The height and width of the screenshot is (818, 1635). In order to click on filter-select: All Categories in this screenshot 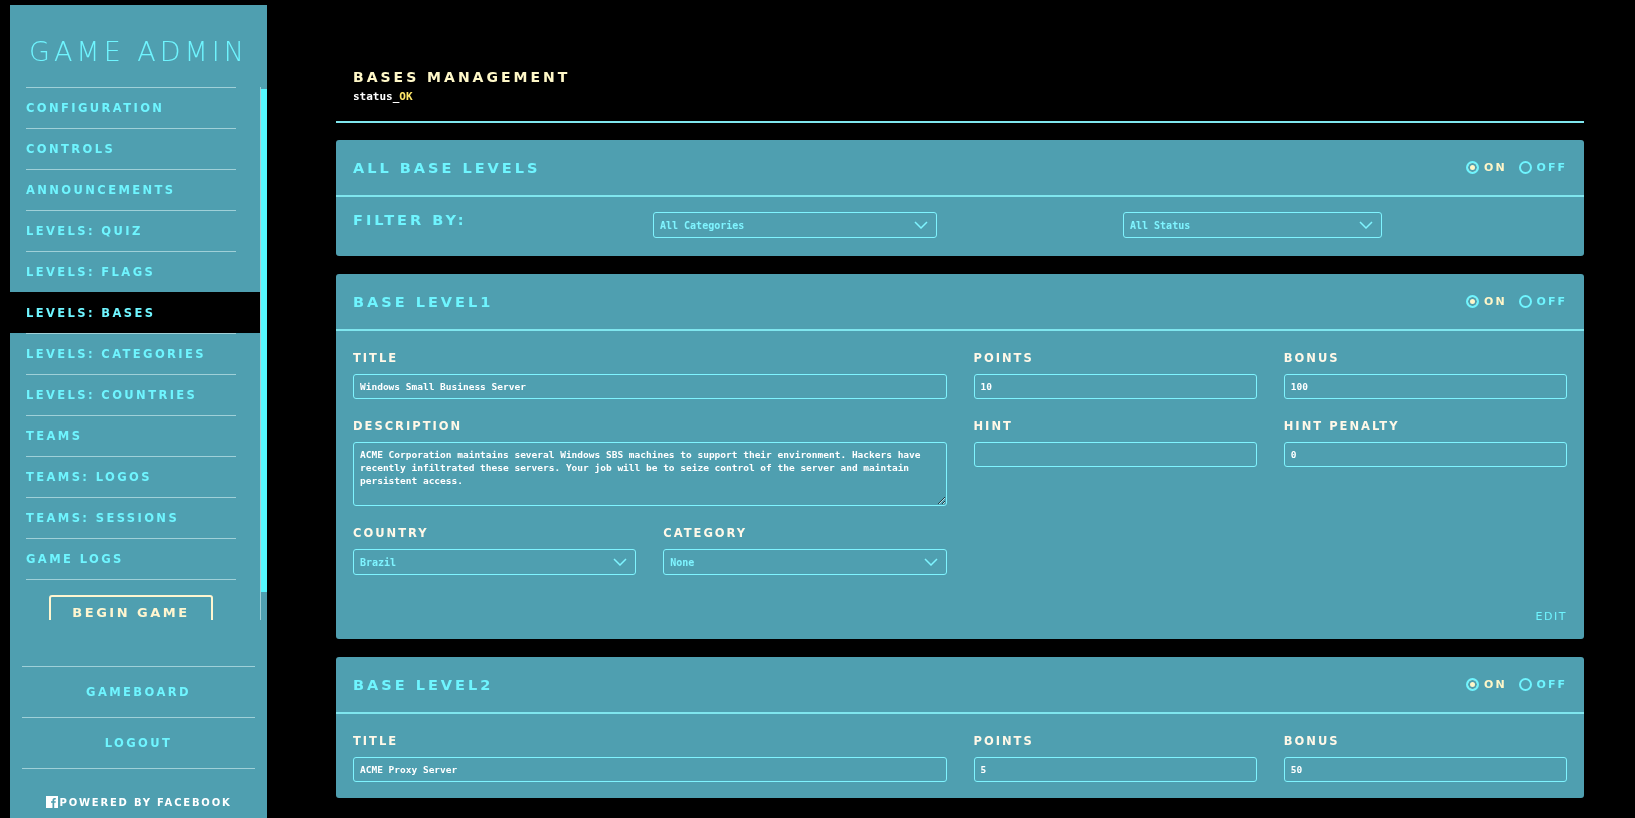, I will do `click(795, 225)`.